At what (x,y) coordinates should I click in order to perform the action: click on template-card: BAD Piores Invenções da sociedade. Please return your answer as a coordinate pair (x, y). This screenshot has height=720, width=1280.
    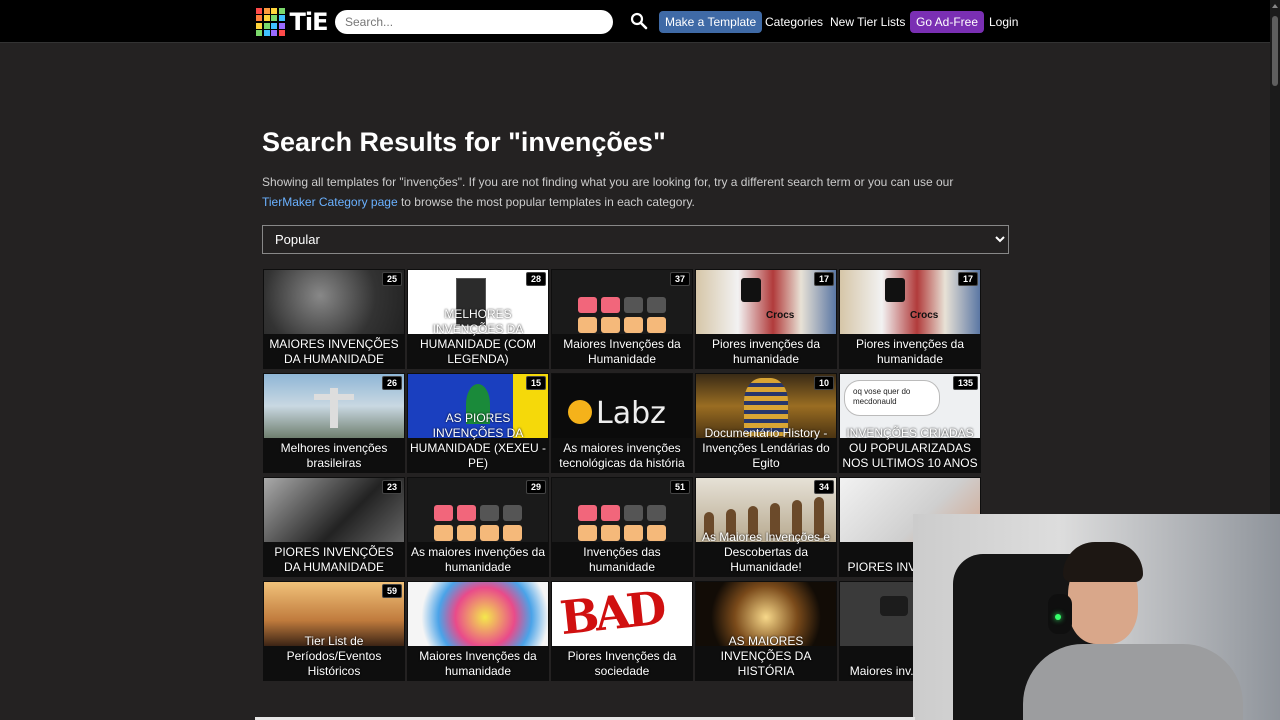
    Looking at the image, I should click on (622, 631).